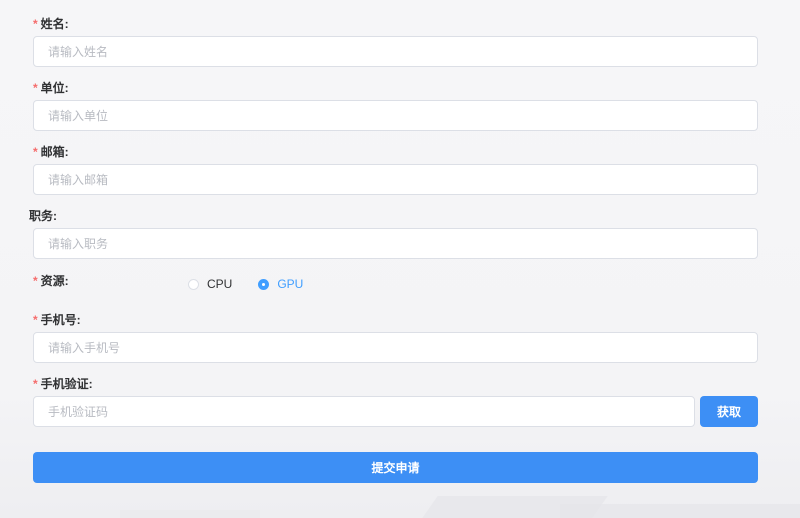 Image resolution: width=800 pixels, height=518 pixels. What do you see at coordinates (395, 347) in the screenshot?
I see `phone-input` at bounding box center [395, 347].